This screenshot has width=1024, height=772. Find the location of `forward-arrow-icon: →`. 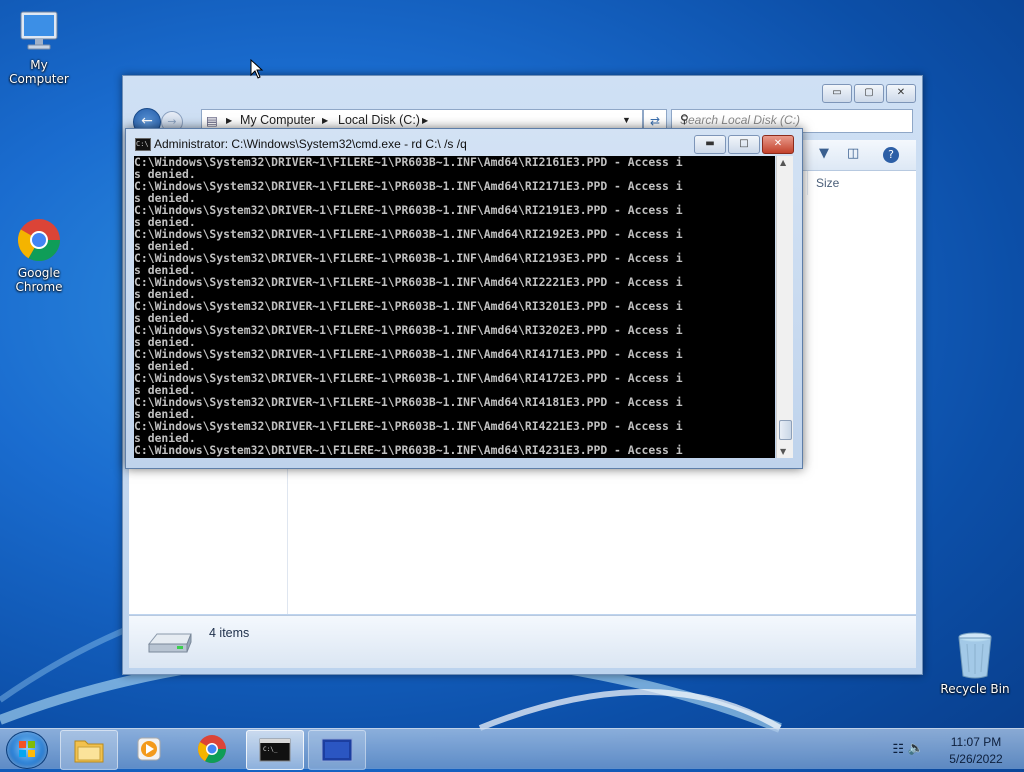

forward-arrow-icon: → is located at coordinates (172, 121).